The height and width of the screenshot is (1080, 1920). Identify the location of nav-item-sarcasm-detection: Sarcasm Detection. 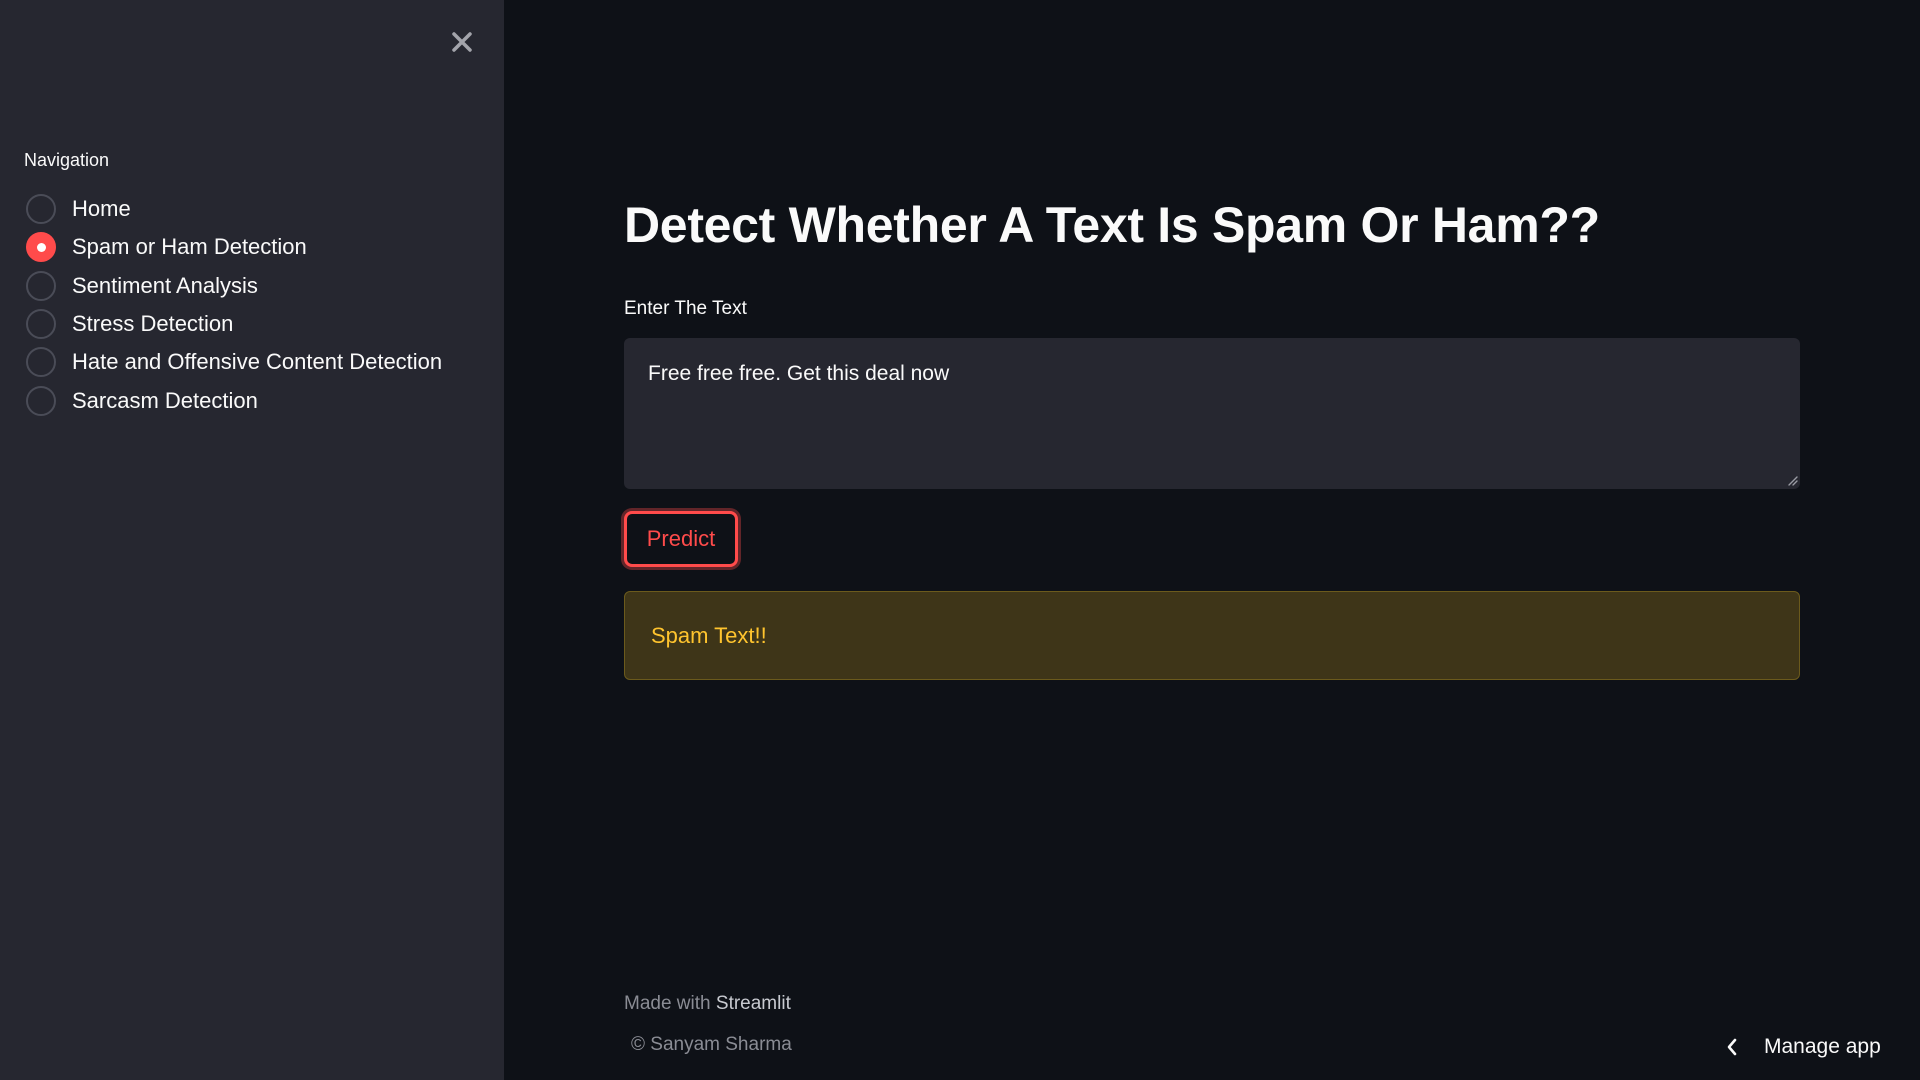
(234, 400).